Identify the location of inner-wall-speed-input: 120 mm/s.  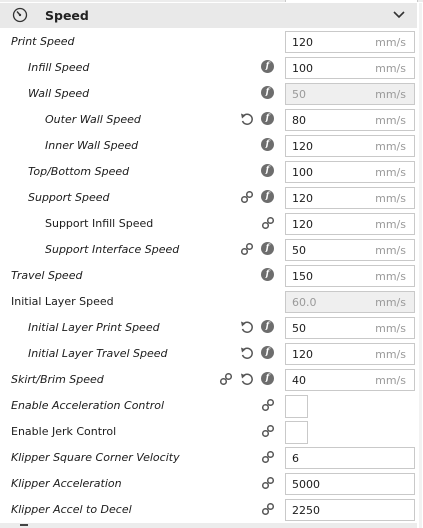
(350, 146).